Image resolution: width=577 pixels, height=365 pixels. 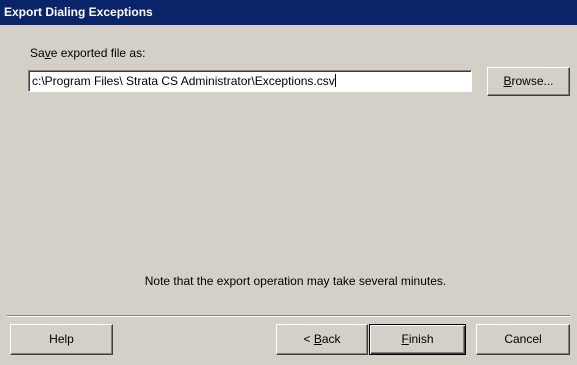 I want to click on help-button: Help, so click(x=61, y=339).